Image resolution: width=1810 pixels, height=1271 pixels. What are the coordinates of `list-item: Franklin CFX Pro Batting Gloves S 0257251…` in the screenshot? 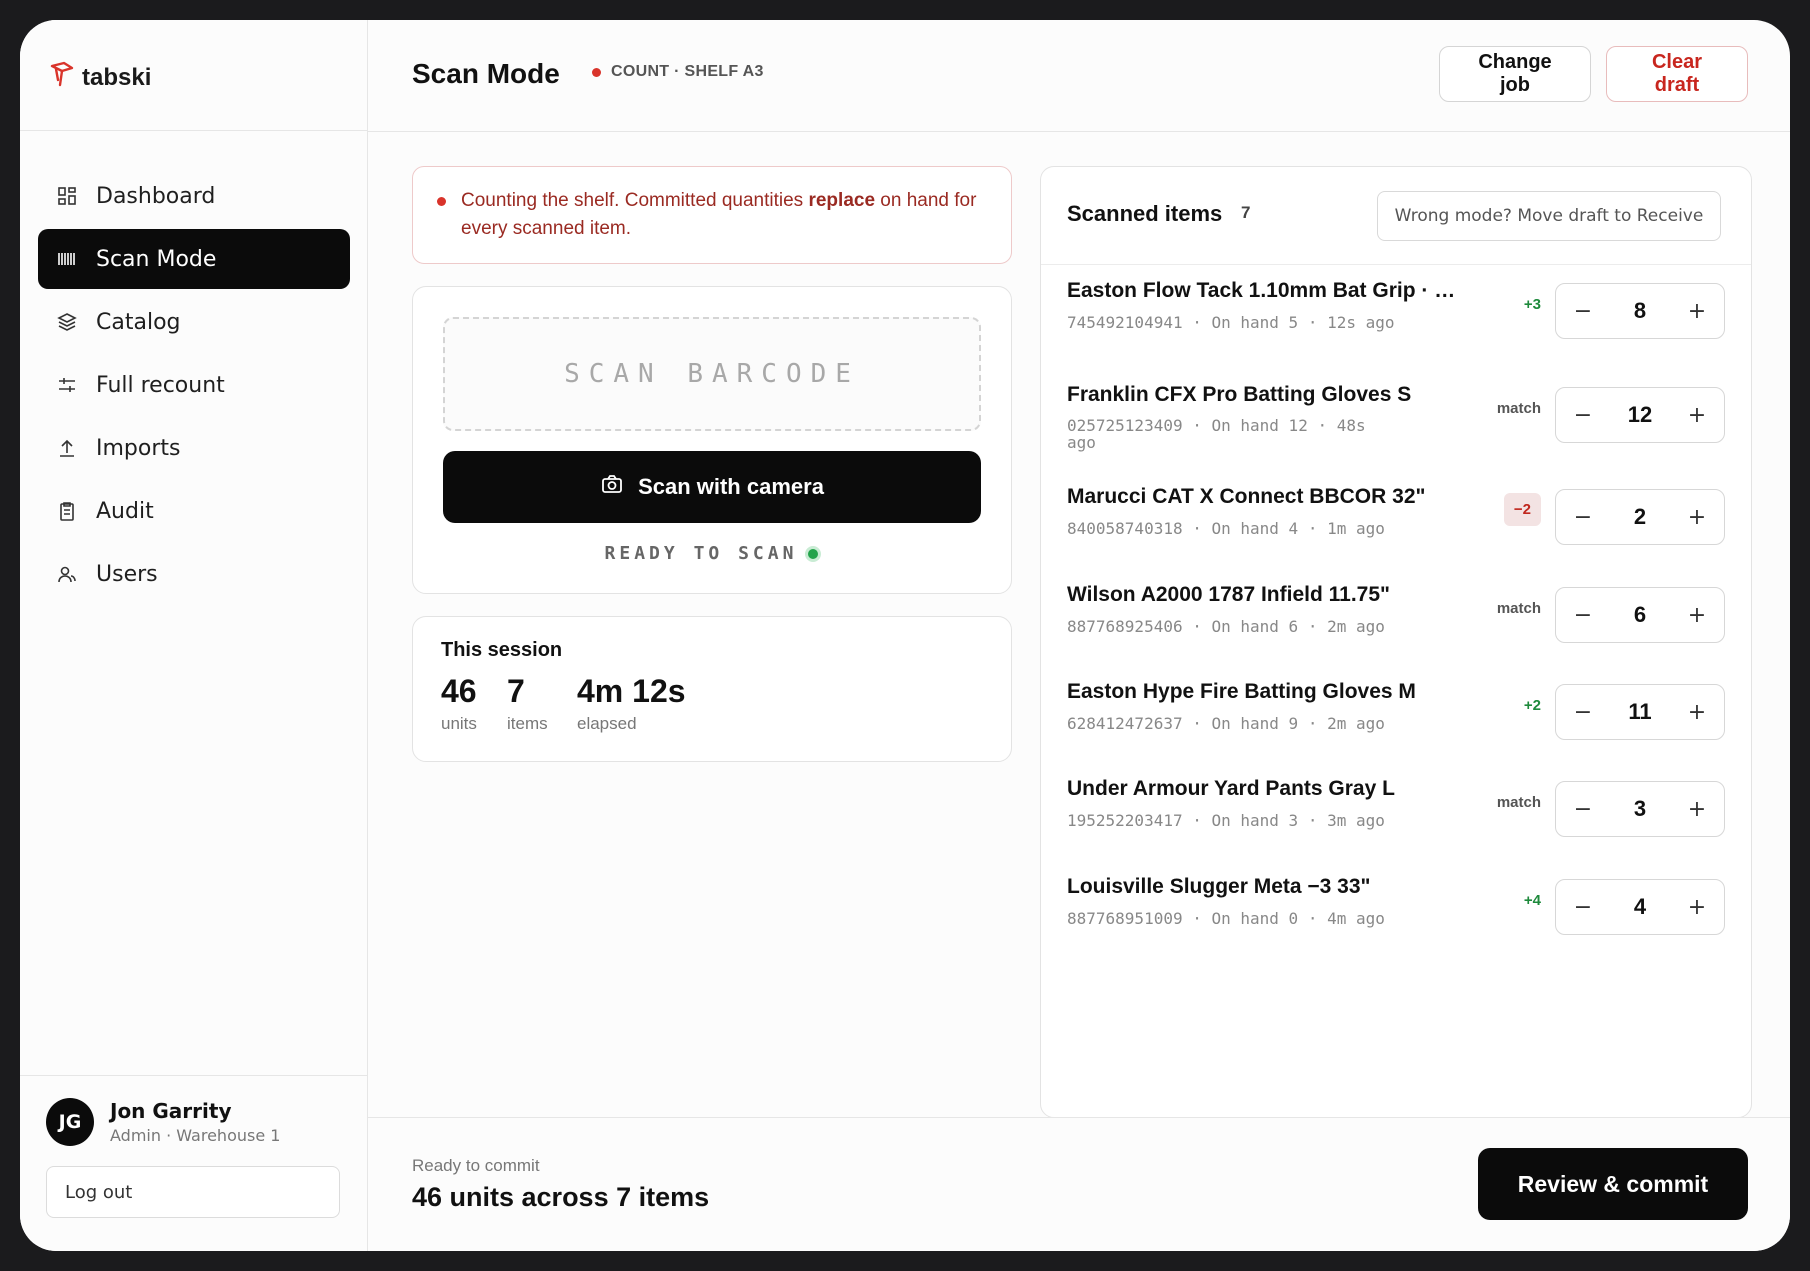 It's located at (1396, 417).